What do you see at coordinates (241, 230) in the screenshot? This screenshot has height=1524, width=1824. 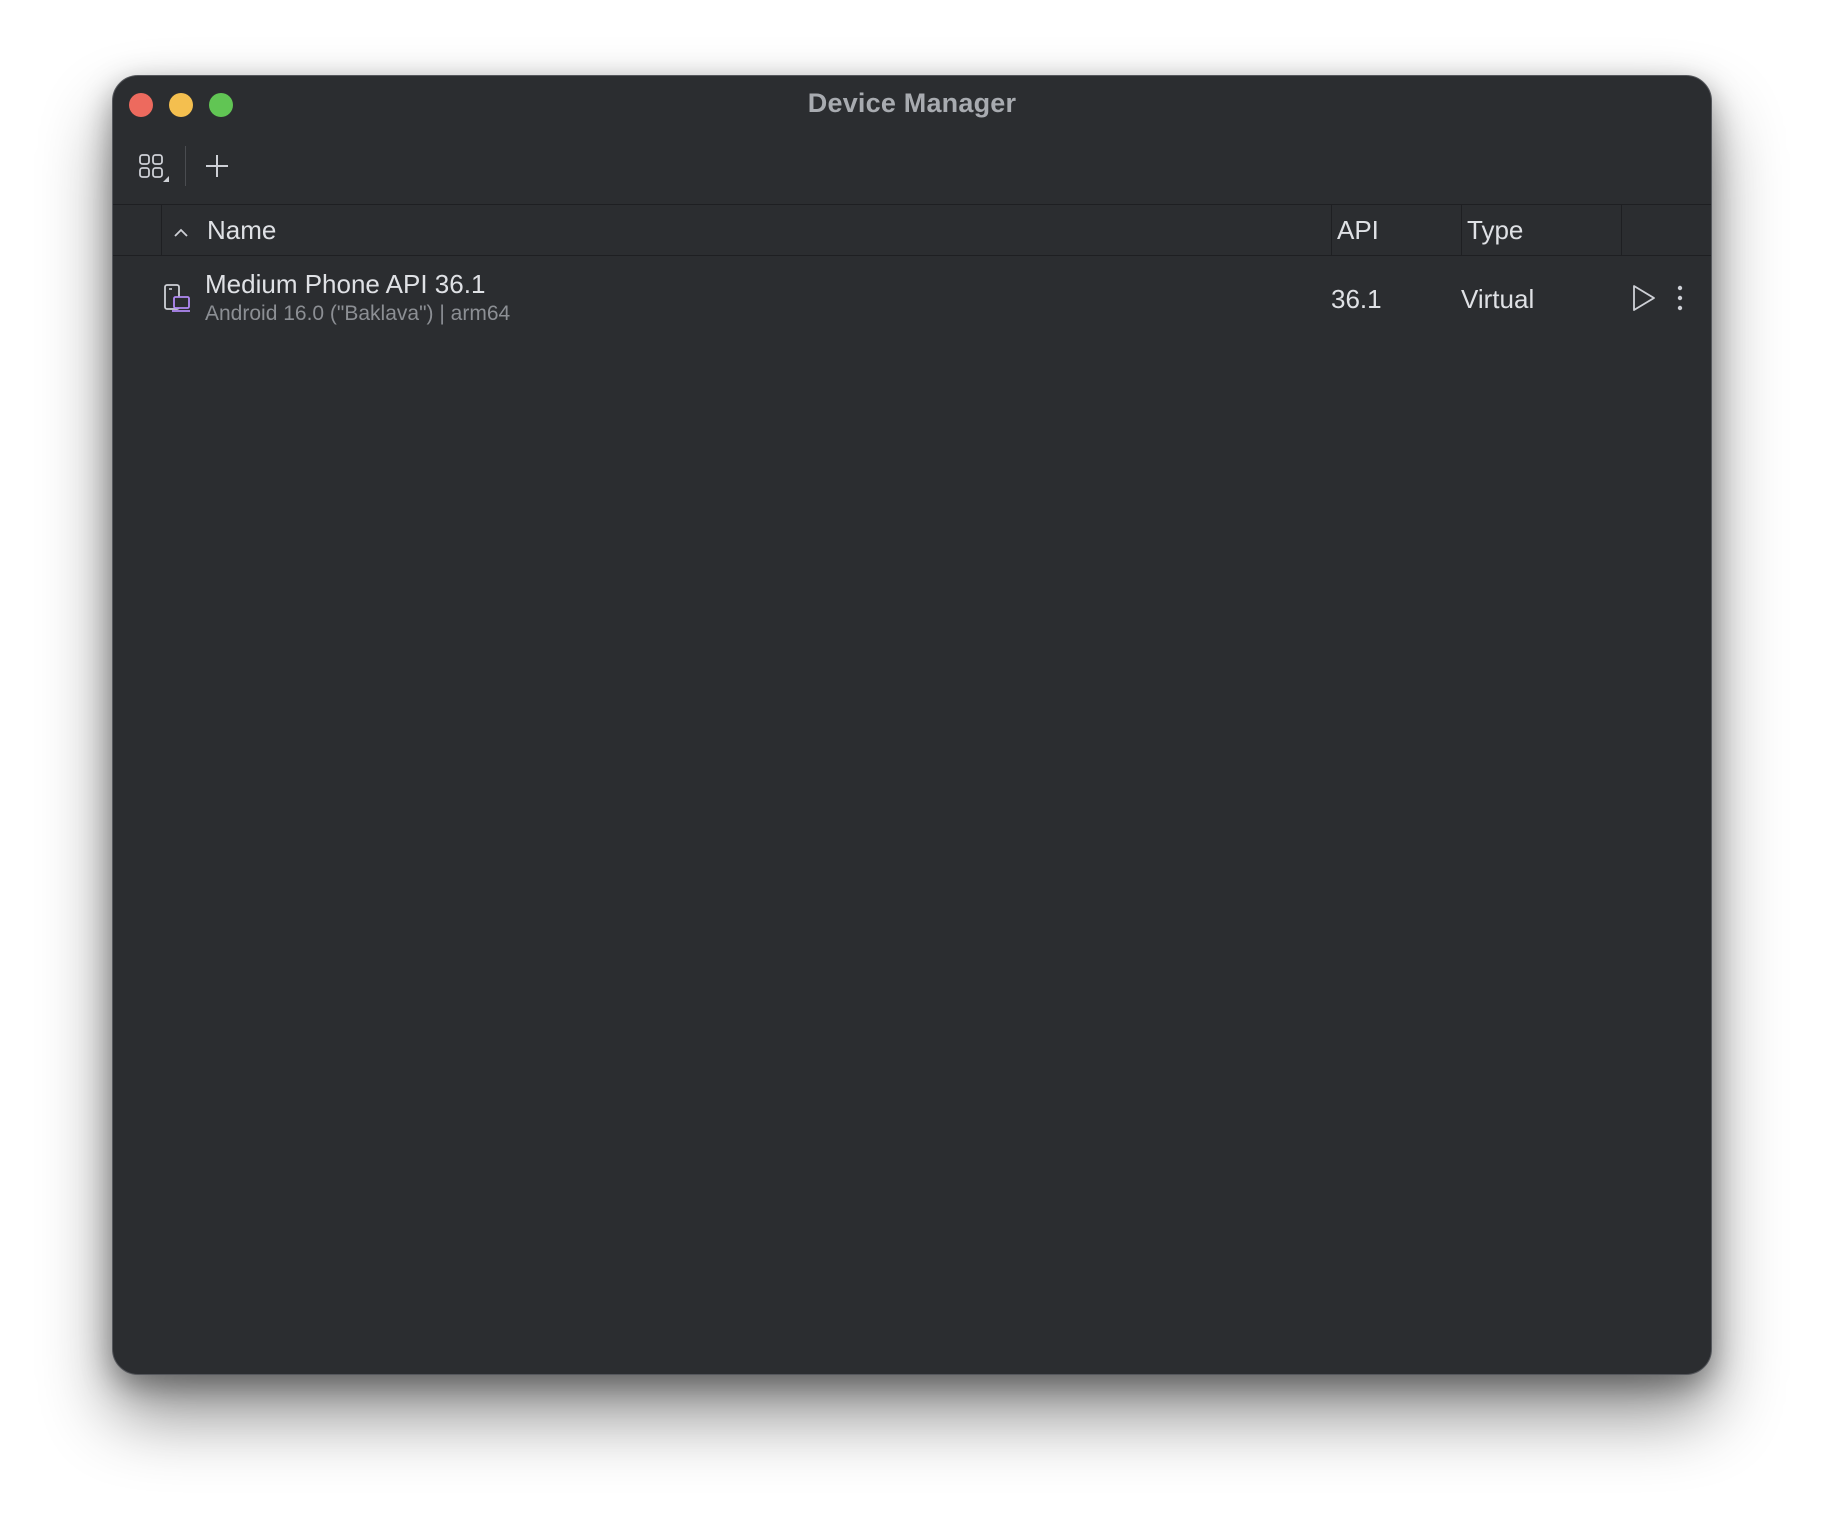 I see `column-header-name: Name` at bounding box center [241, 230].